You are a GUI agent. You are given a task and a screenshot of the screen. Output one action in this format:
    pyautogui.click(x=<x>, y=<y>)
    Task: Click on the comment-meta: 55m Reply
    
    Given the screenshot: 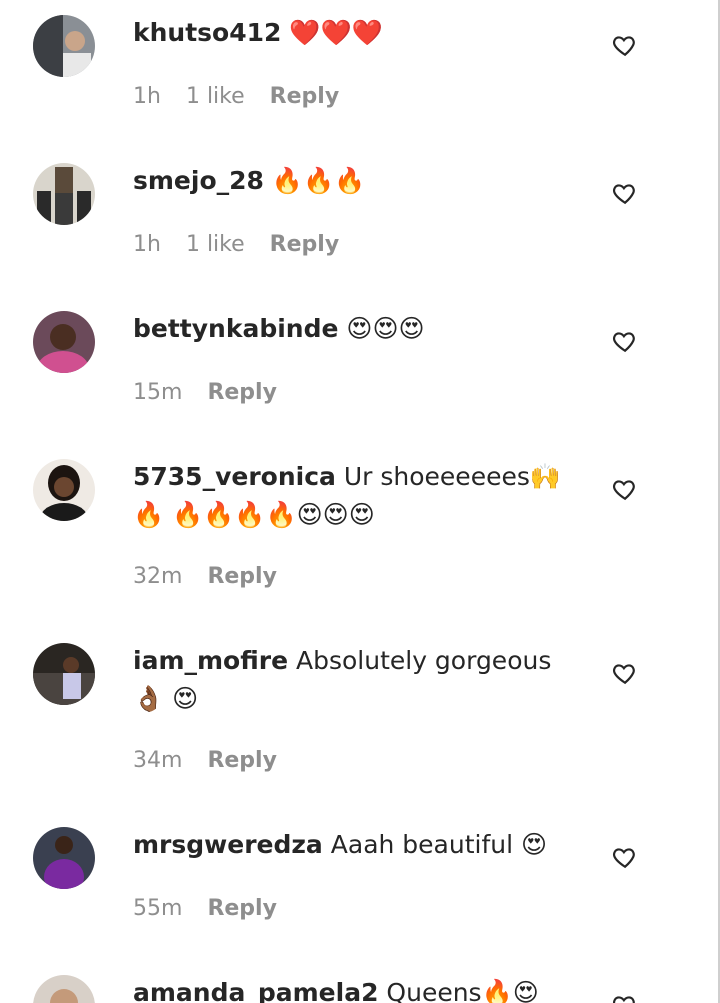 What is the action you would take?
    pyautogui.click(x=214, y=908)
    